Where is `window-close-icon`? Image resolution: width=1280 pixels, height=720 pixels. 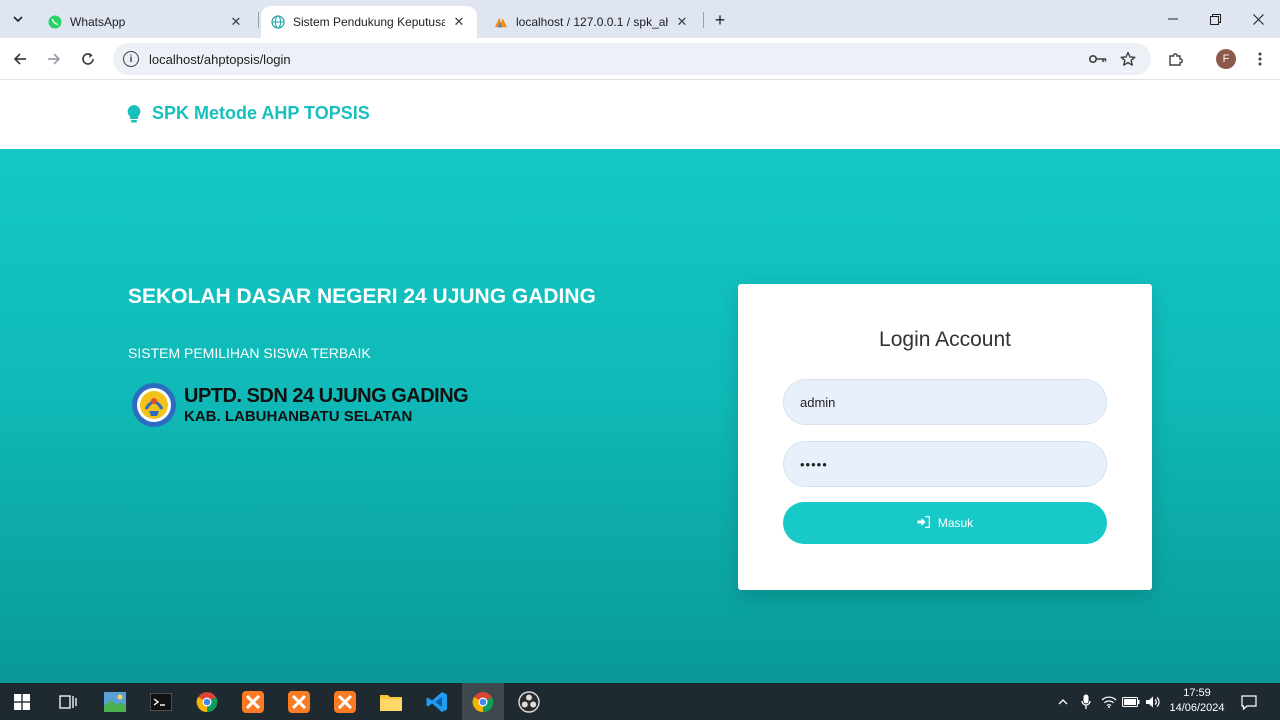 window-close-icon is located at coordinates (1258, 19).